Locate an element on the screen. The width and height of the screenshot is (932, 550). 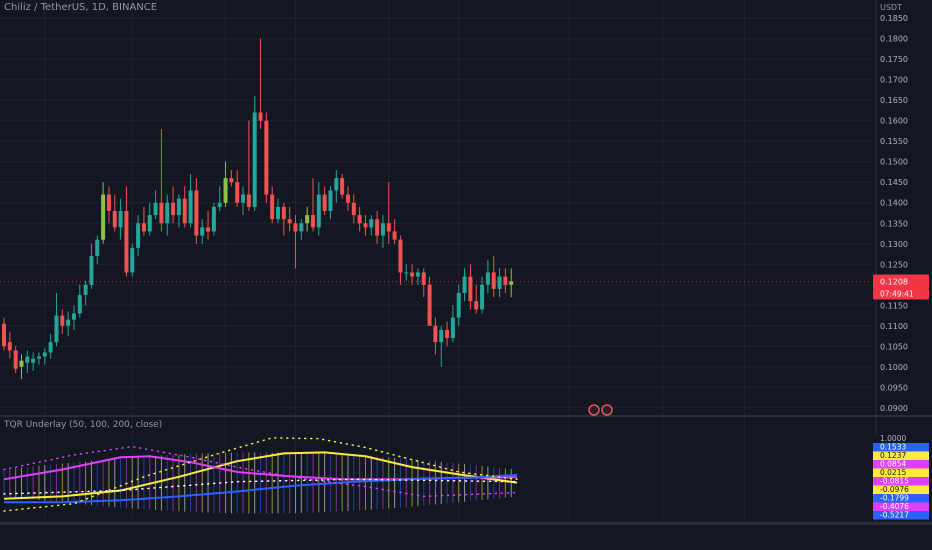
currency-label: USDT is located at coordinates (891, 7).